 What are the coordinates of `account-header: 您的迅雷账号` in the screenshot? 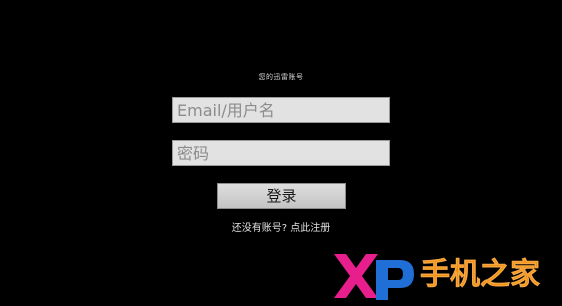 It's located at (281, 77).